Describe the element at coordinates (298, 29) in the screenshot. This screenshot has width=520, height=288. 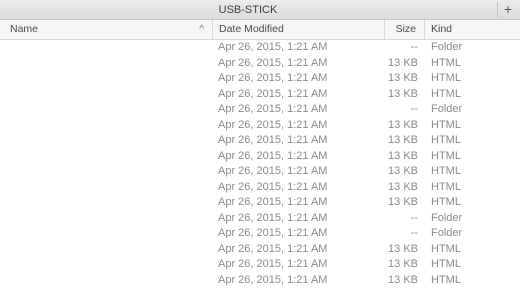
I see `column-header-date: Date Modified` at that location.